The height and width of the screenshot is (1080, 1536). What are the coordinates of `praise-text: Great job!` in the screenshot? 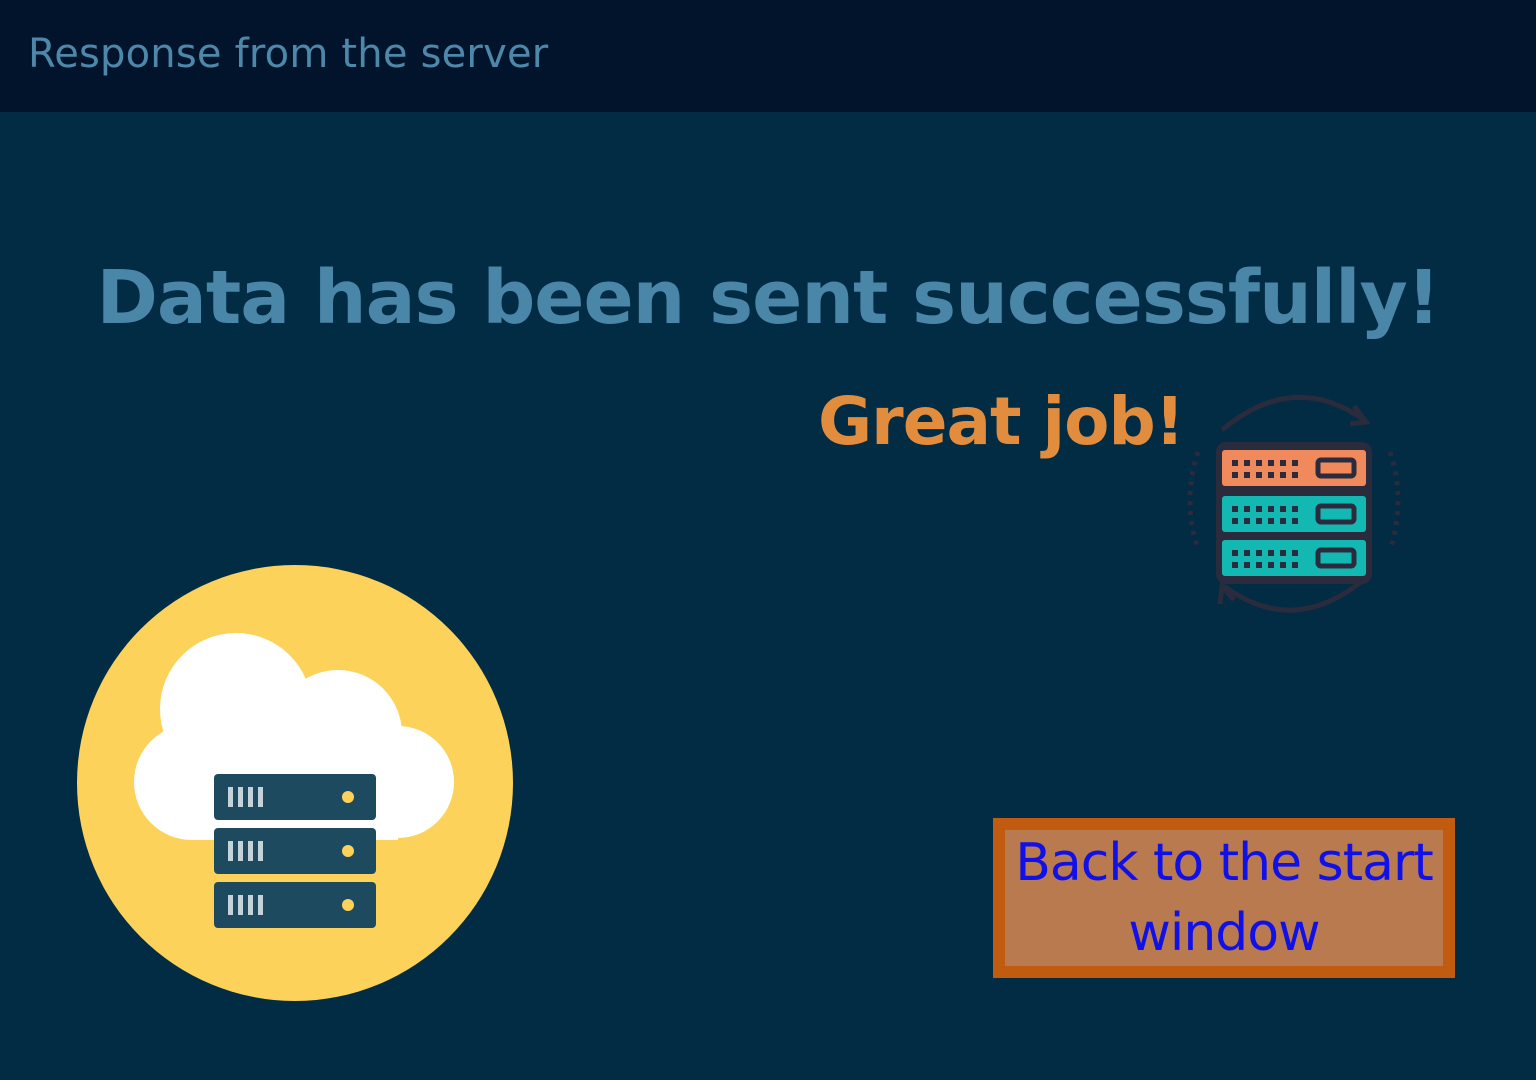 It's located at (1001, 421).